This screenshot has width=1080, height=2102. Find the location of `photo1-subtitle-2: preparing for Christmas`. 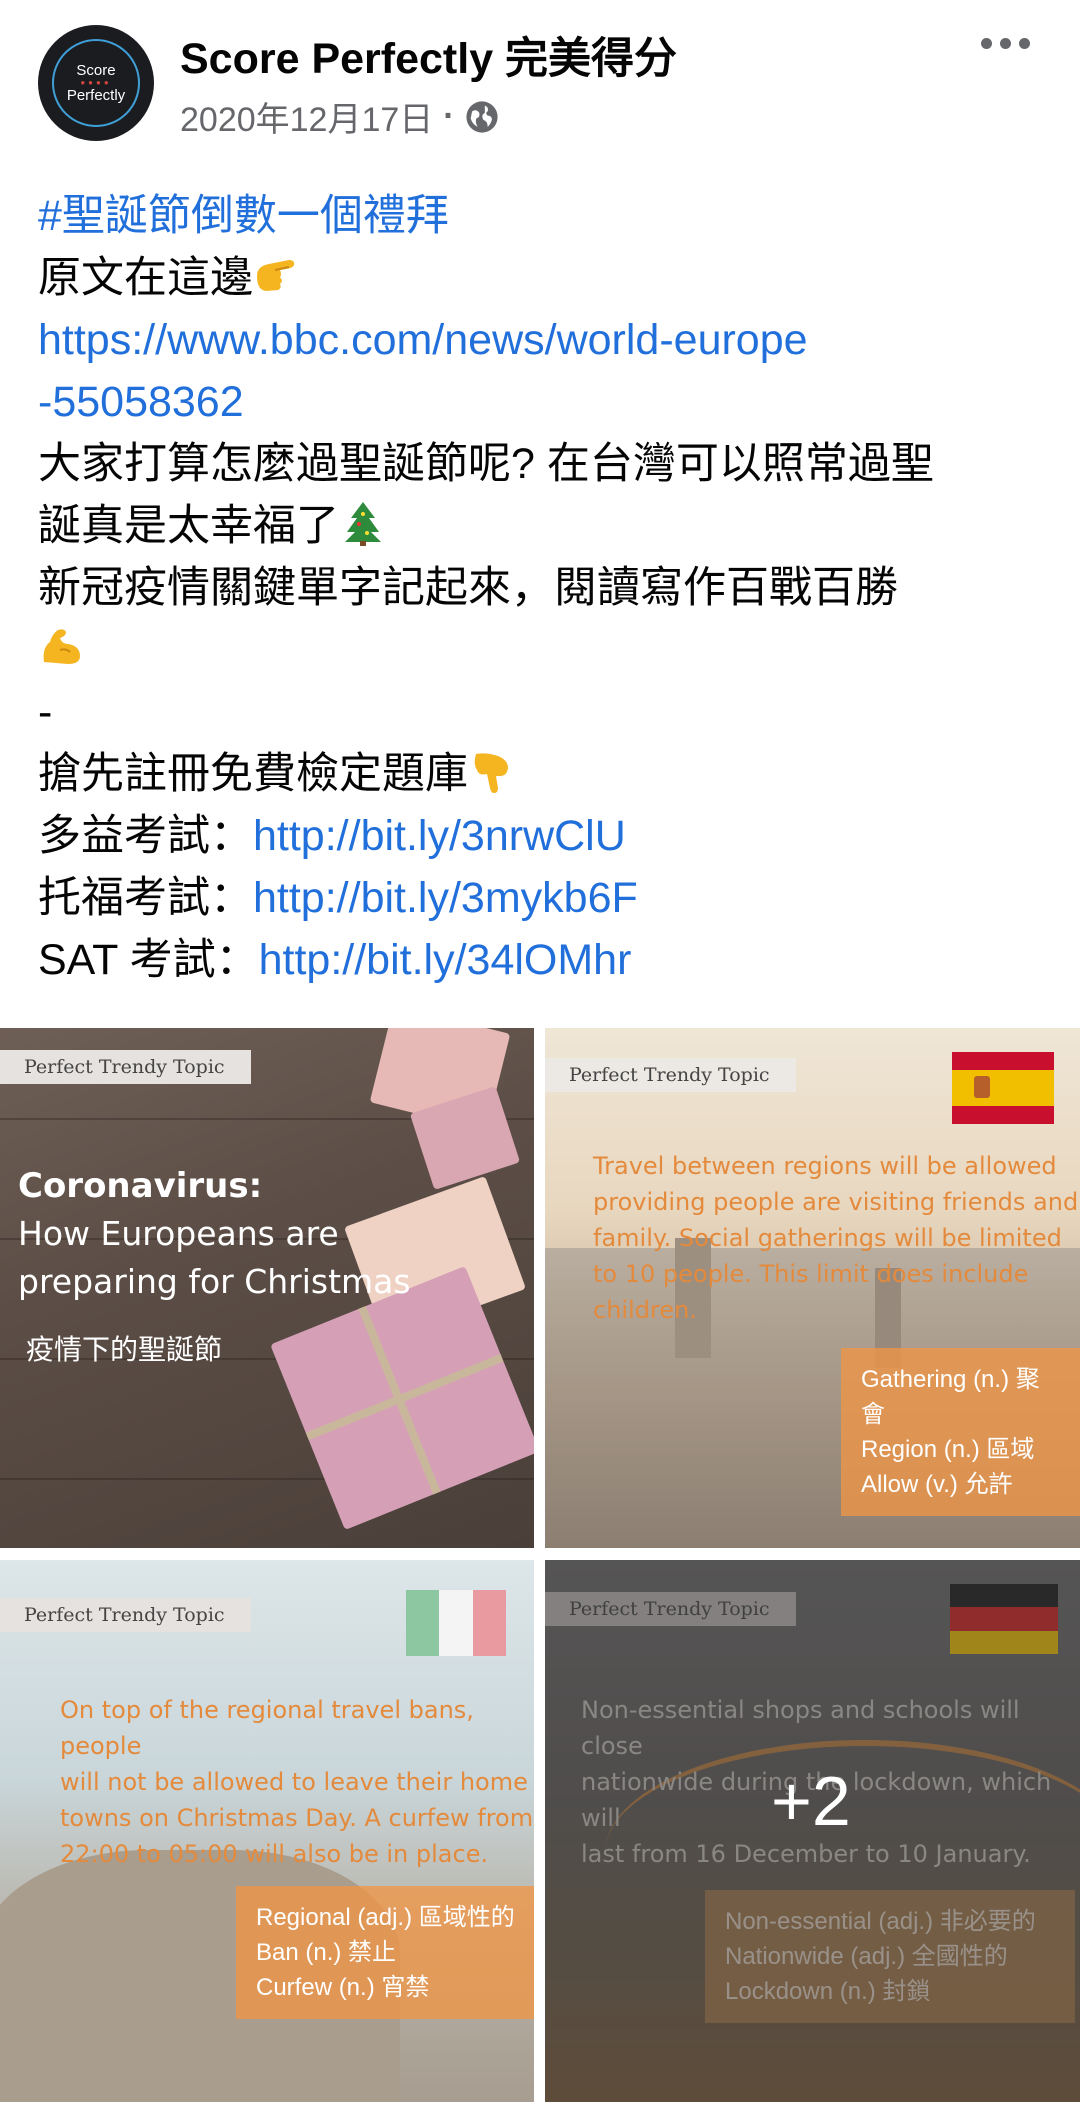

photo1-subtitle-2: preparing for Christmas is located at coordinates (214, 1281).